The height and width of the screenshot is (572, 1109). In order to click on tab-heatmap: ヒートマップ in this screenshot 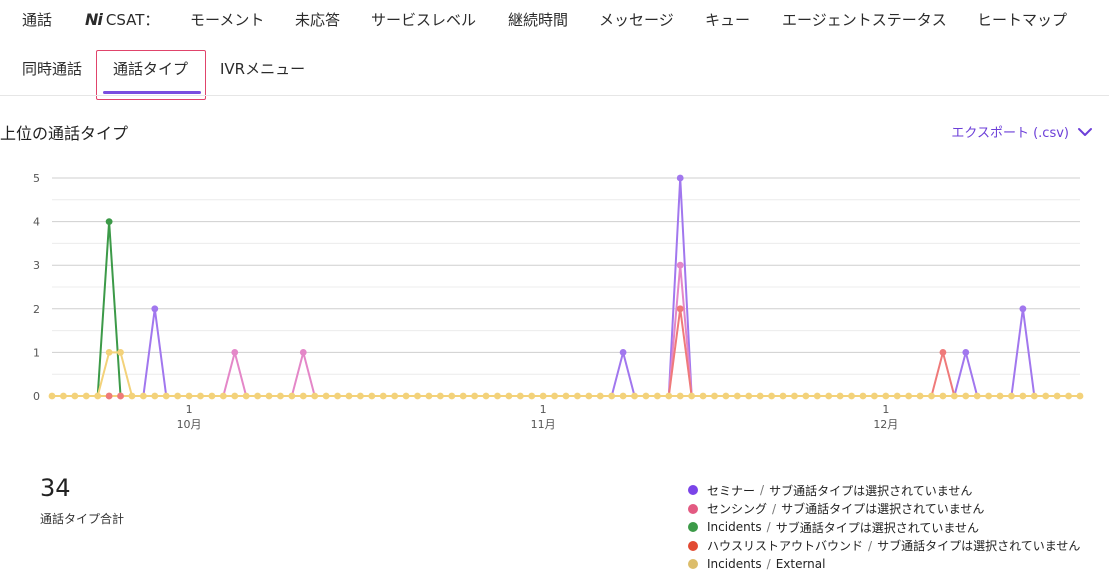, I will do `click(1022, 20)`.